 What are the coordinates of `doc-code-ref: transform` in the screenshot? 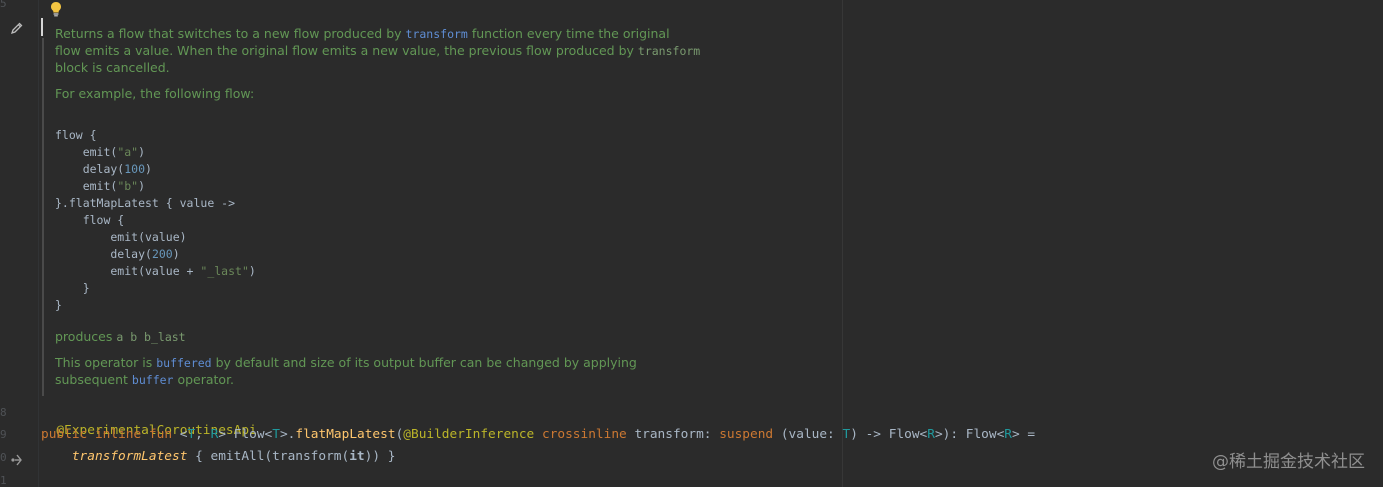 It's located at (669, 51).